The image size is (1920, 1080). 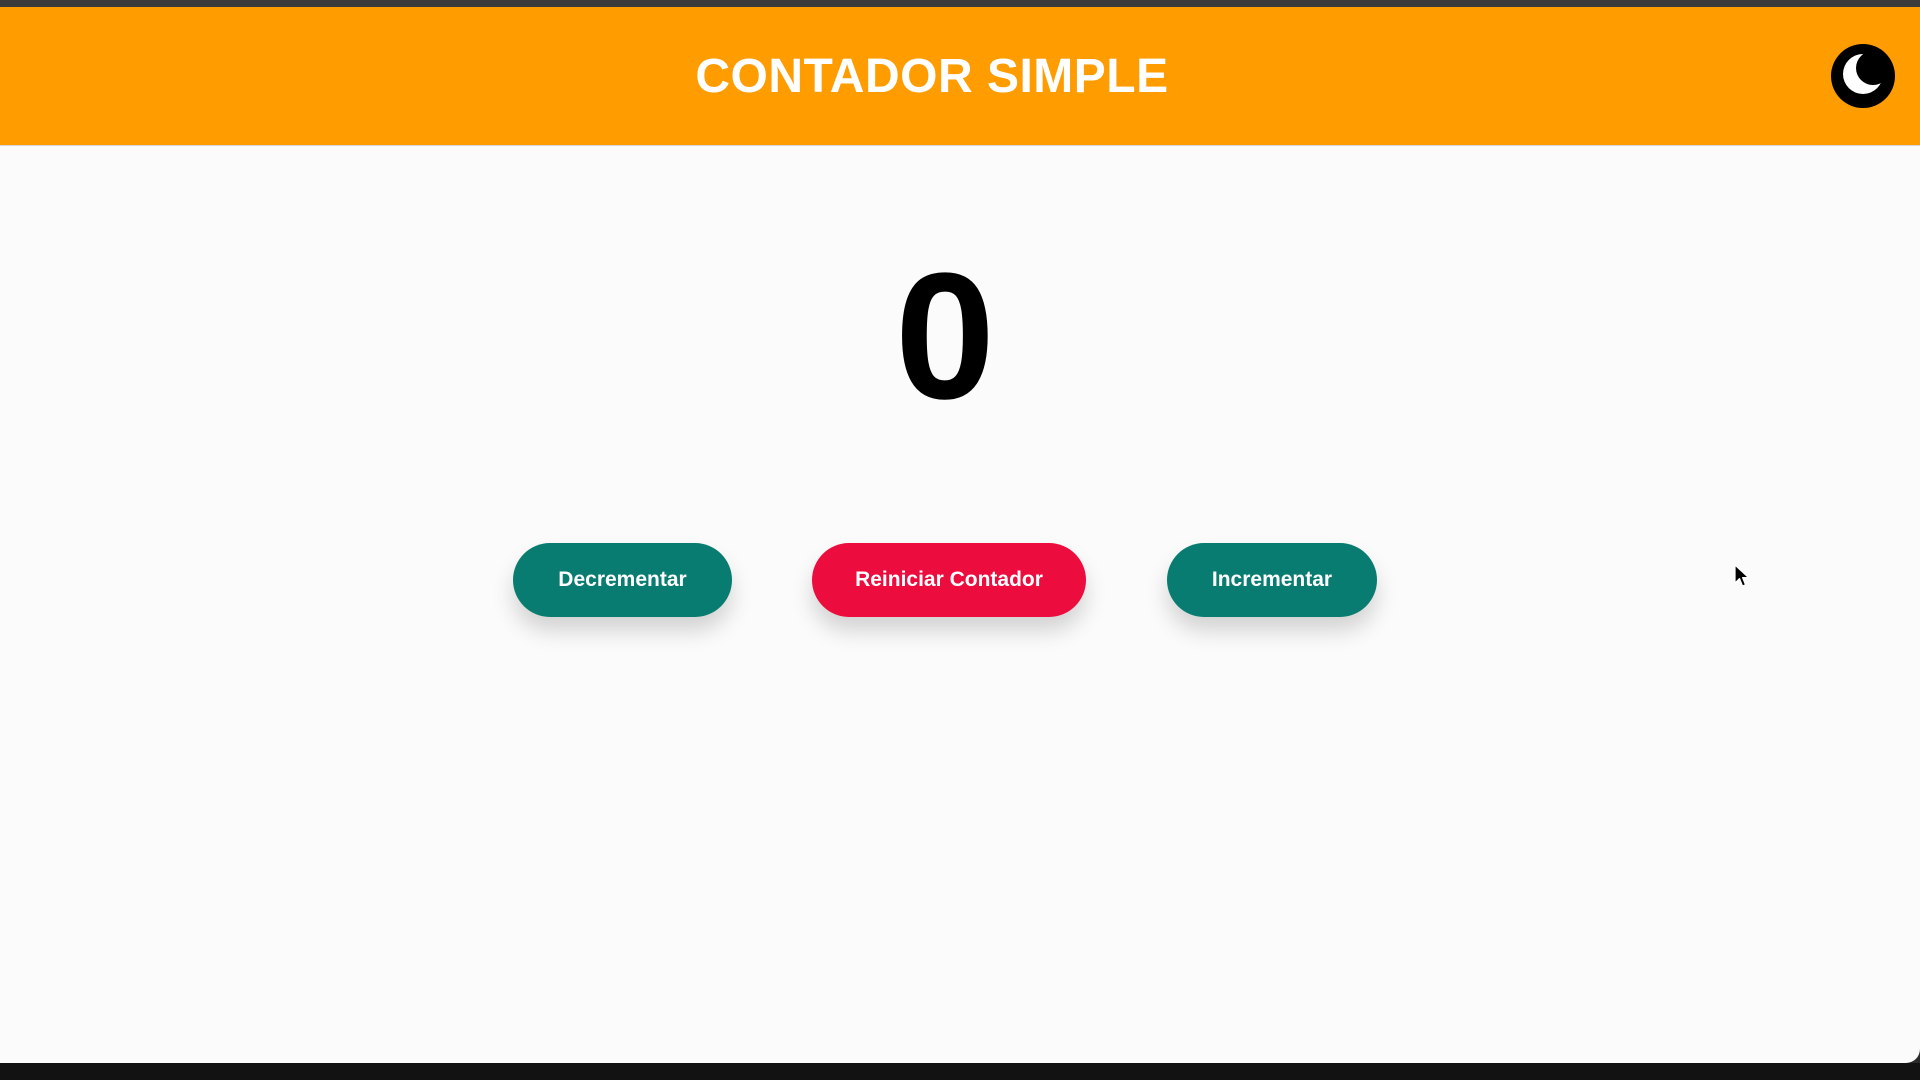 I want to click on counter-value: 0, so click(x=945, y=336).